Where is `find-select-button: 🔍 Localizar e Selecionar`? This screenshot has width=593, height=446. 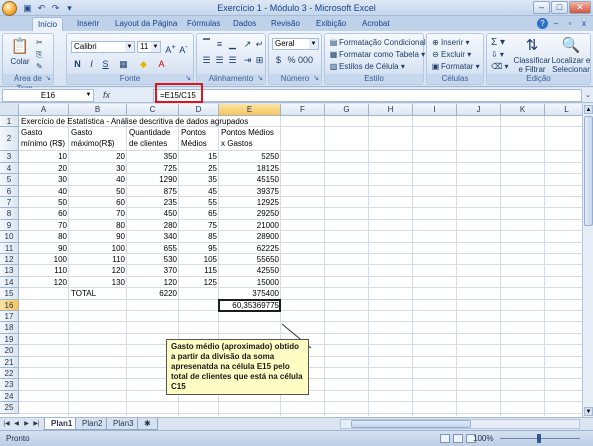
find-select-button: 🔍 Localizar e Selecionar is located at coordinates (571, 55).